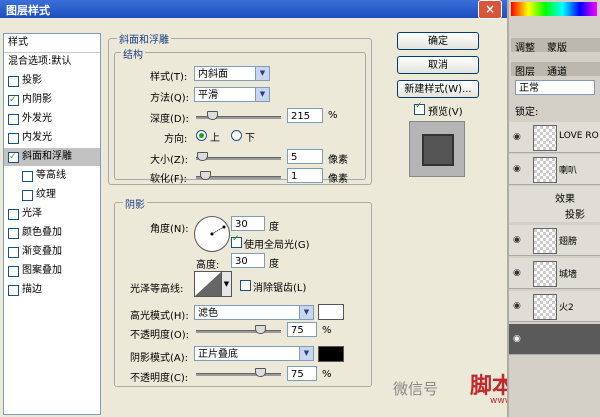 The width and height of the screenshot is (600, 417). Describe the element at coordinates (170, 98) in the screenshot. I see `technique-label: 方法(Q):` at that location.